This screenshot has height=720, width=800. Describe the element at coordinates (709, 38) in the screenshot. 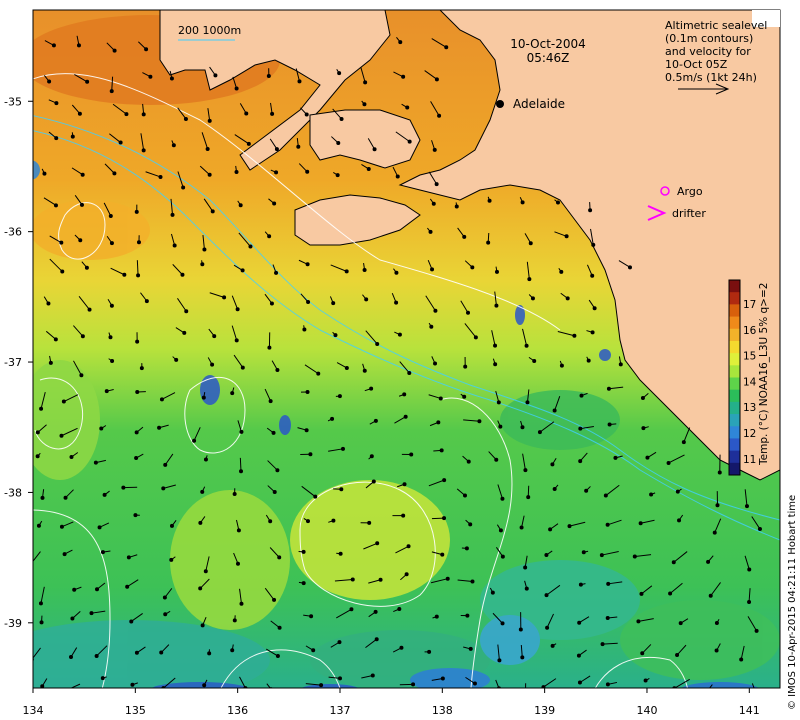

I see `altimetry-note-line: (0.1m contours)` at that location.